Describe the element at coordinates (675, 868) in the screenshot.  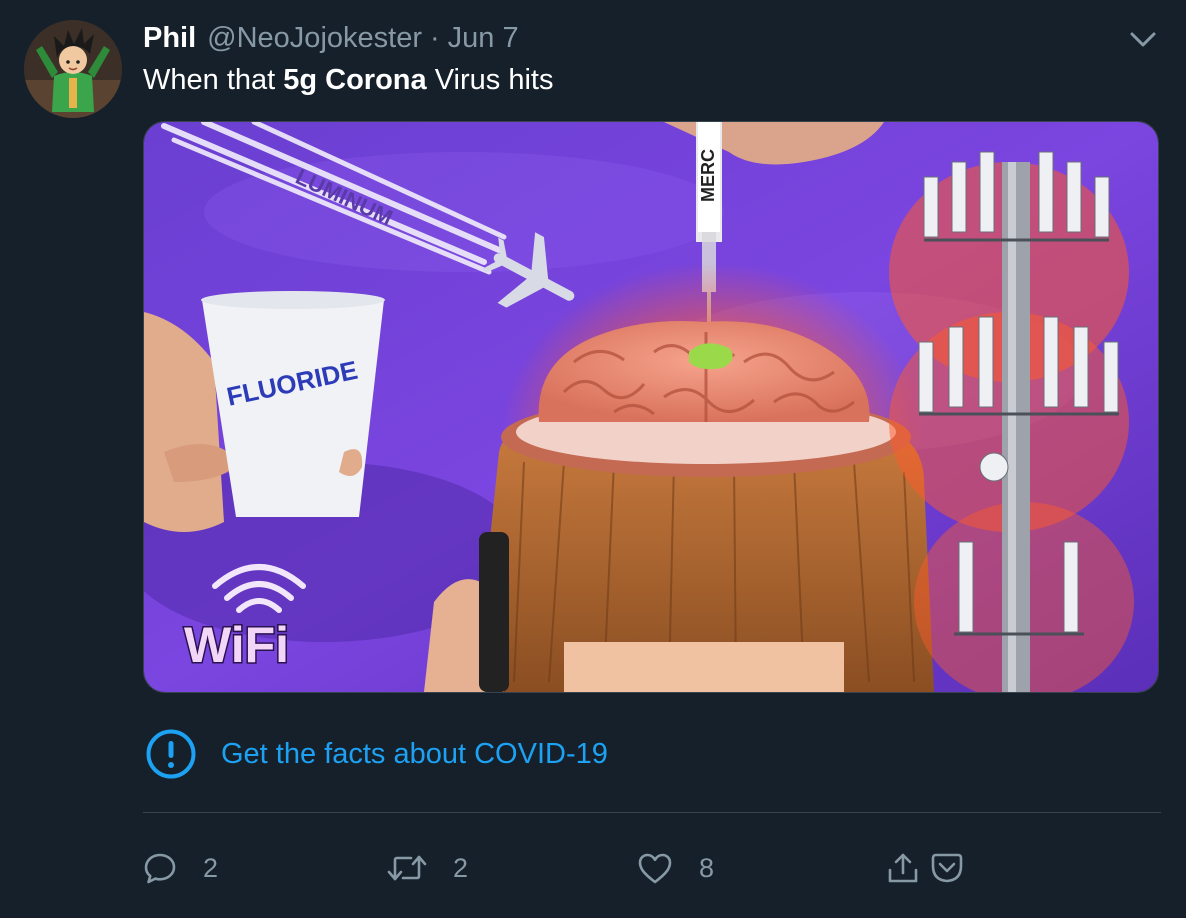
I see `like-button: 8` at that location.